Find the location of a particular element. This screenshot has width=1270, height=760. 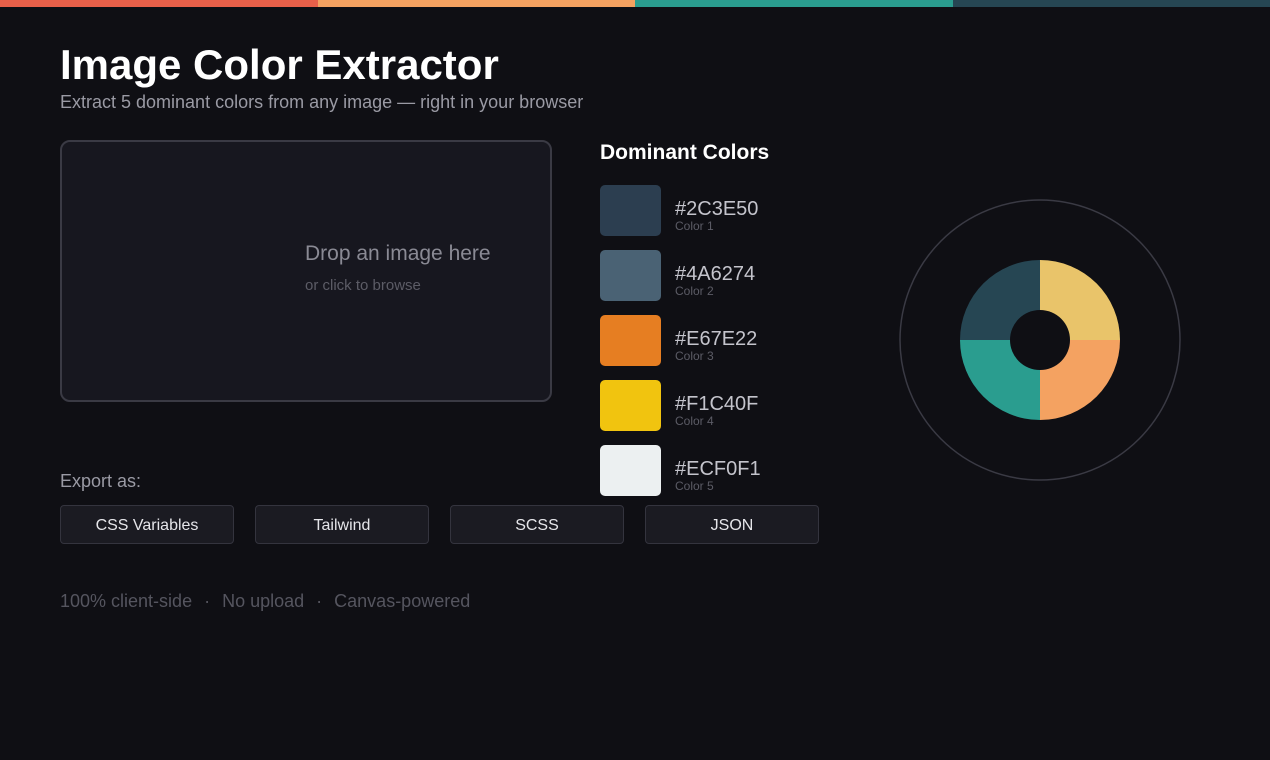

image-dropzone: Drop an image here or click to browse is located at coordinates (306, 271).